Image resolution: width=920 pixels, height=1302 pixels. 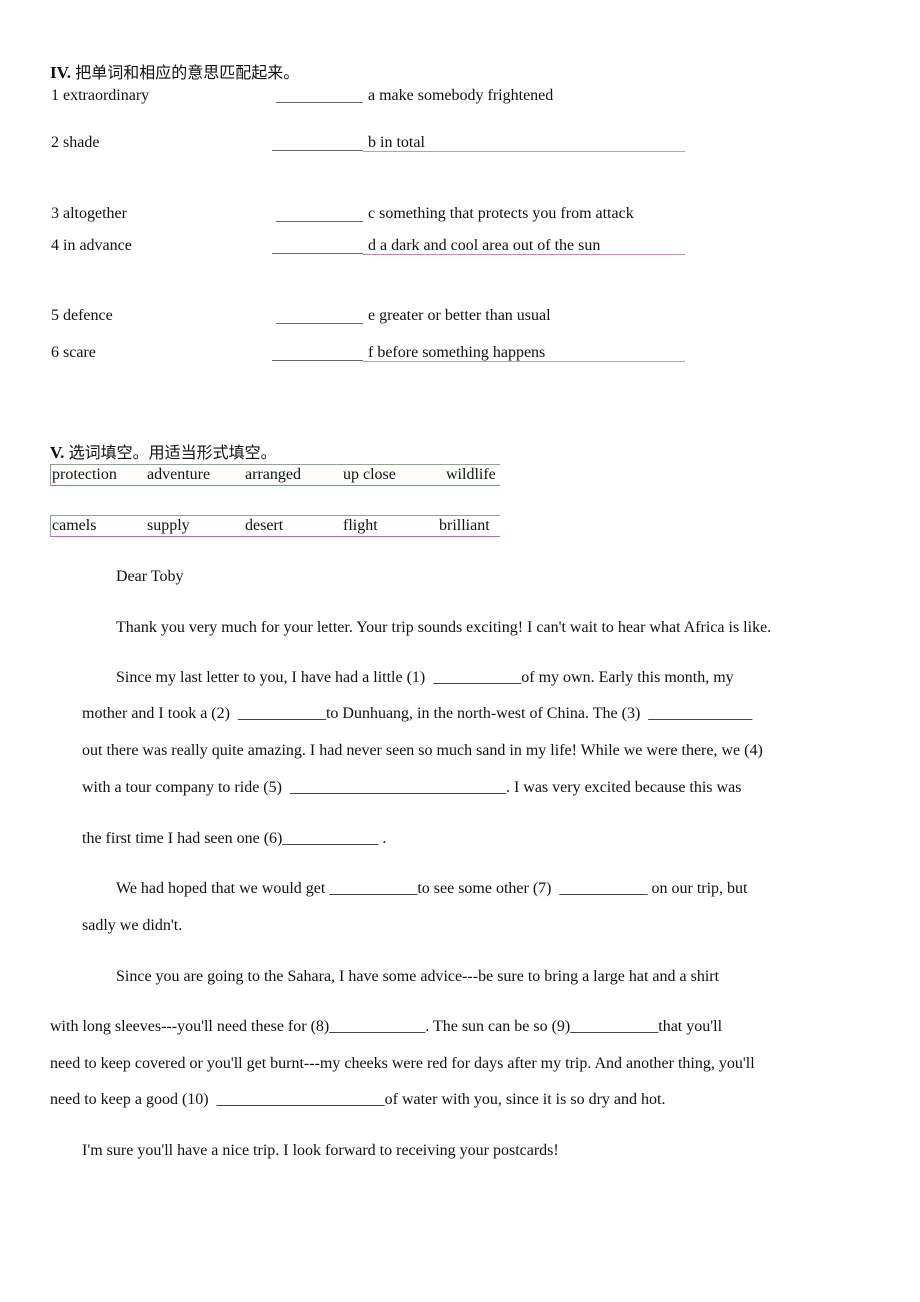 What do you see at coordinates (461, 95) in the screenshot?
I see `match-meaning-a: a make somebody frightened` at bounding box center [461, 95].